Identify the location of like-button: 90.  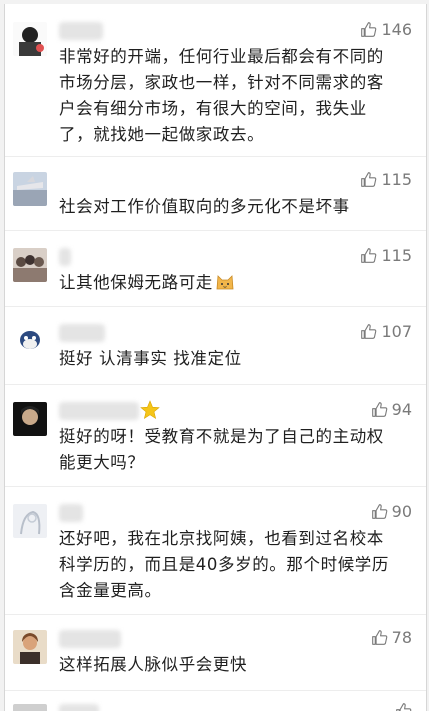
(391, 511).